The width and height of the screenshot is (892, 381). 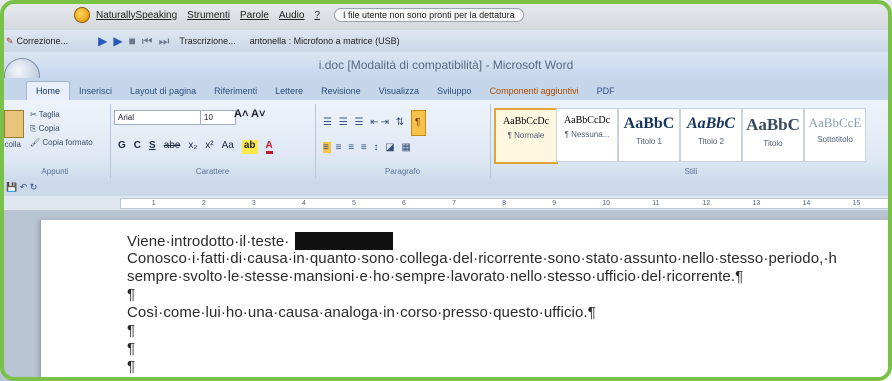 I want to click on grow-shrink-font-icon: A˄ A˅, so click(x=249, y=114).